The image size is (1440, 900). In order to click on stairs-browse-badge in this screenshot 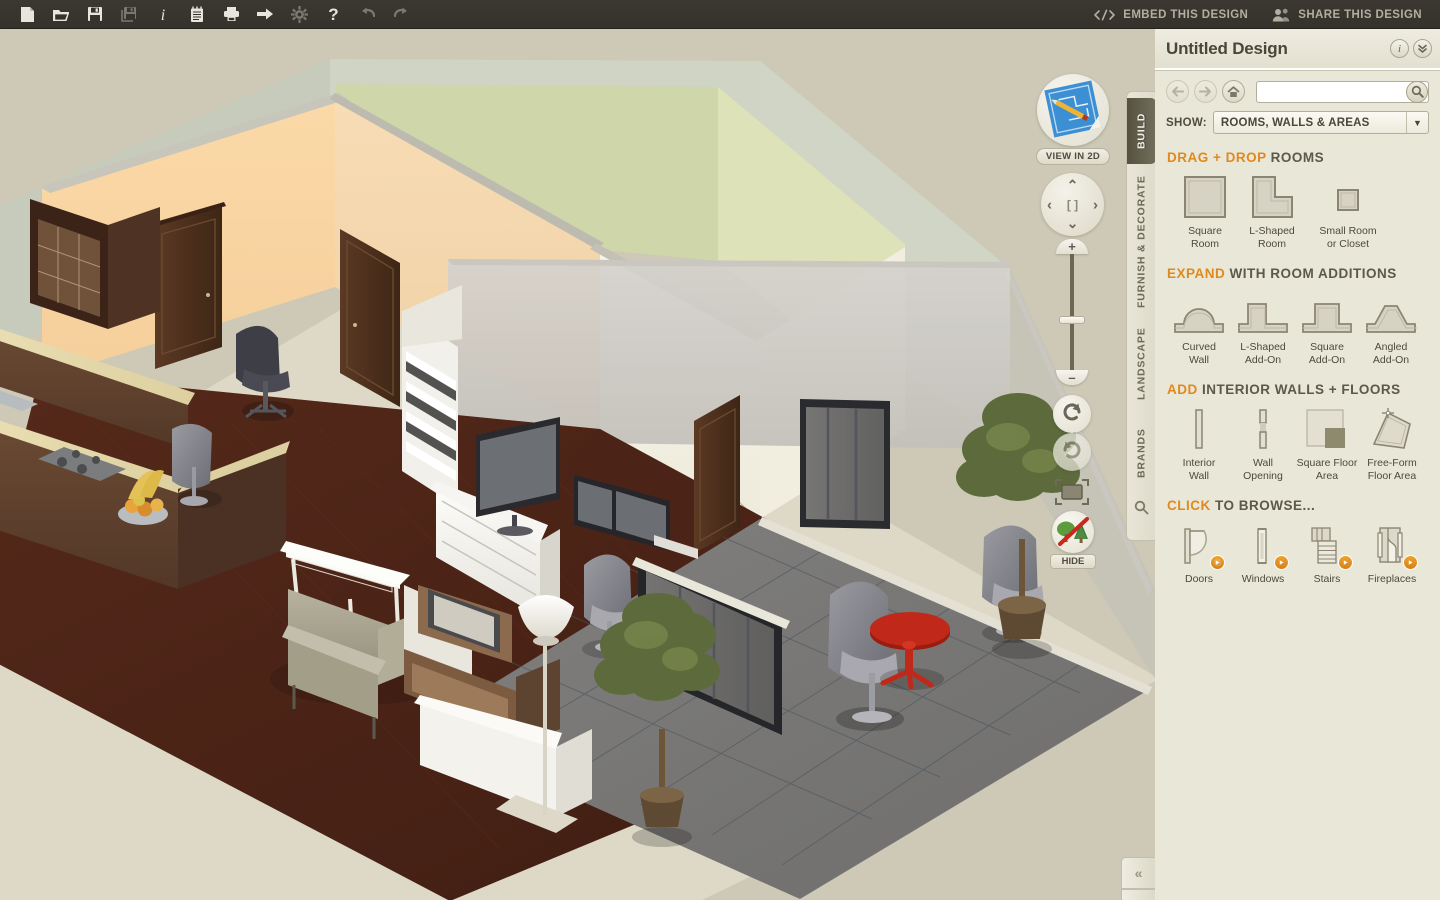, I will do `click(1345, 562)`.